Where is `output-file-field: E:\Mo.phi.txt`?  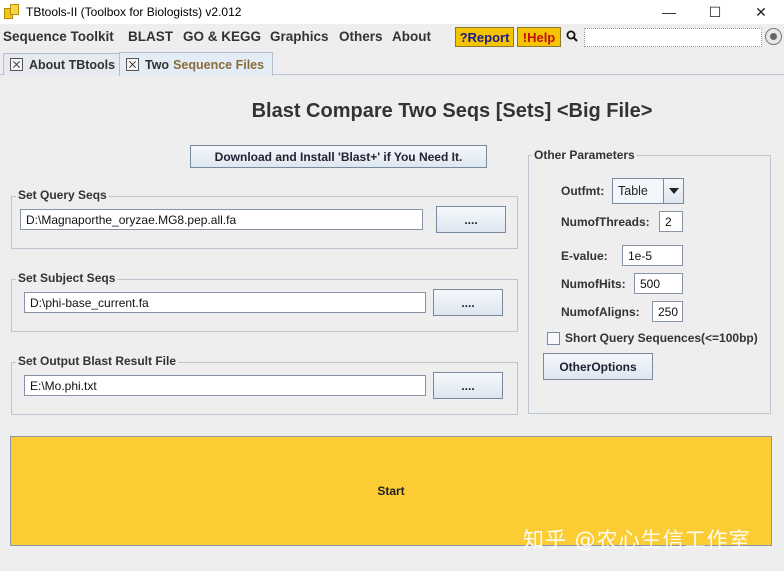
output-file-field: E:\Mo.phi.txt is located at coordinates (225, 385).